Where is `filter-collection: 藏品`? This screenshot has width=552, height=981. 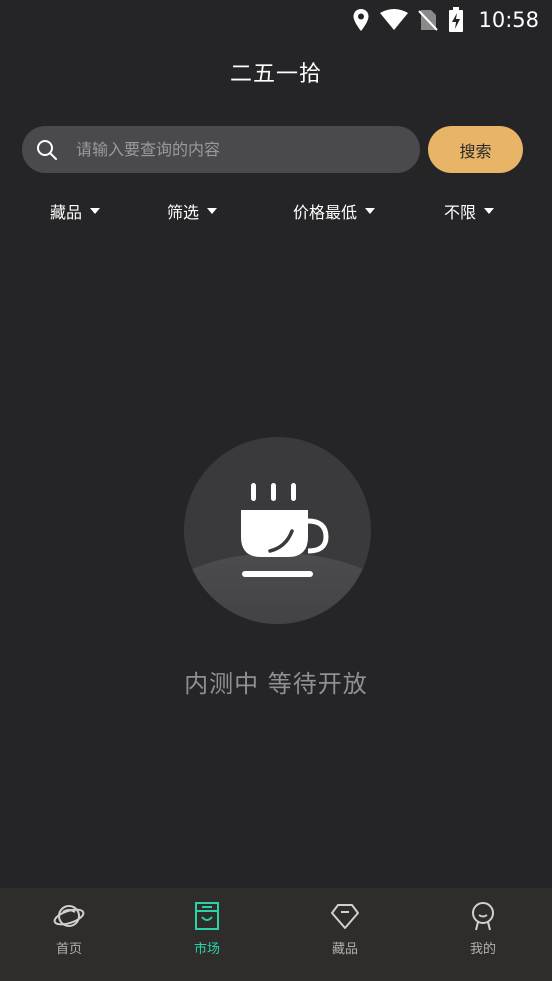 filter-collection: 藏品 is located at coordinates (75, 211).